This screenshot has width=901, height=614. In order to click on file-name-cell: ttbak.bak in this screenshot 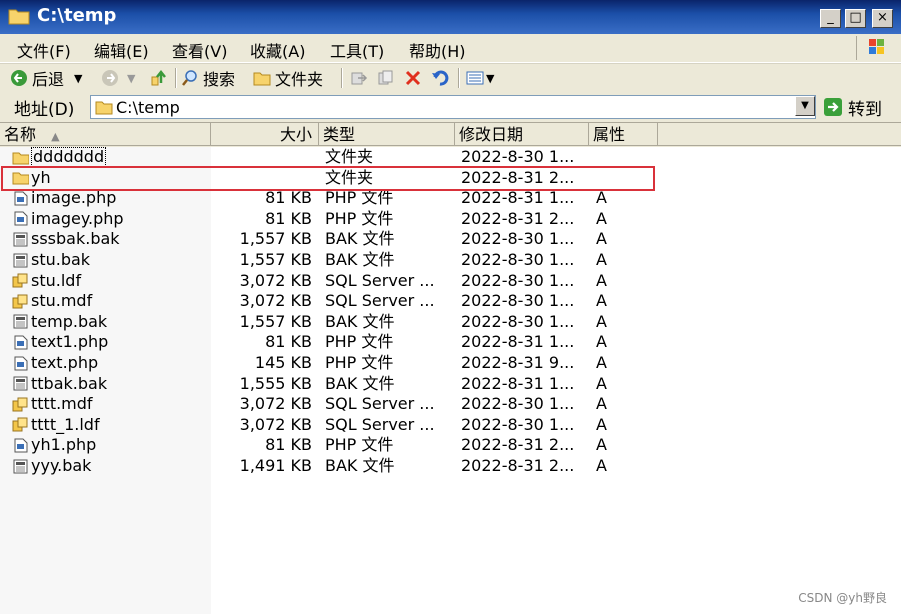, I will do `click(109, 384)`.